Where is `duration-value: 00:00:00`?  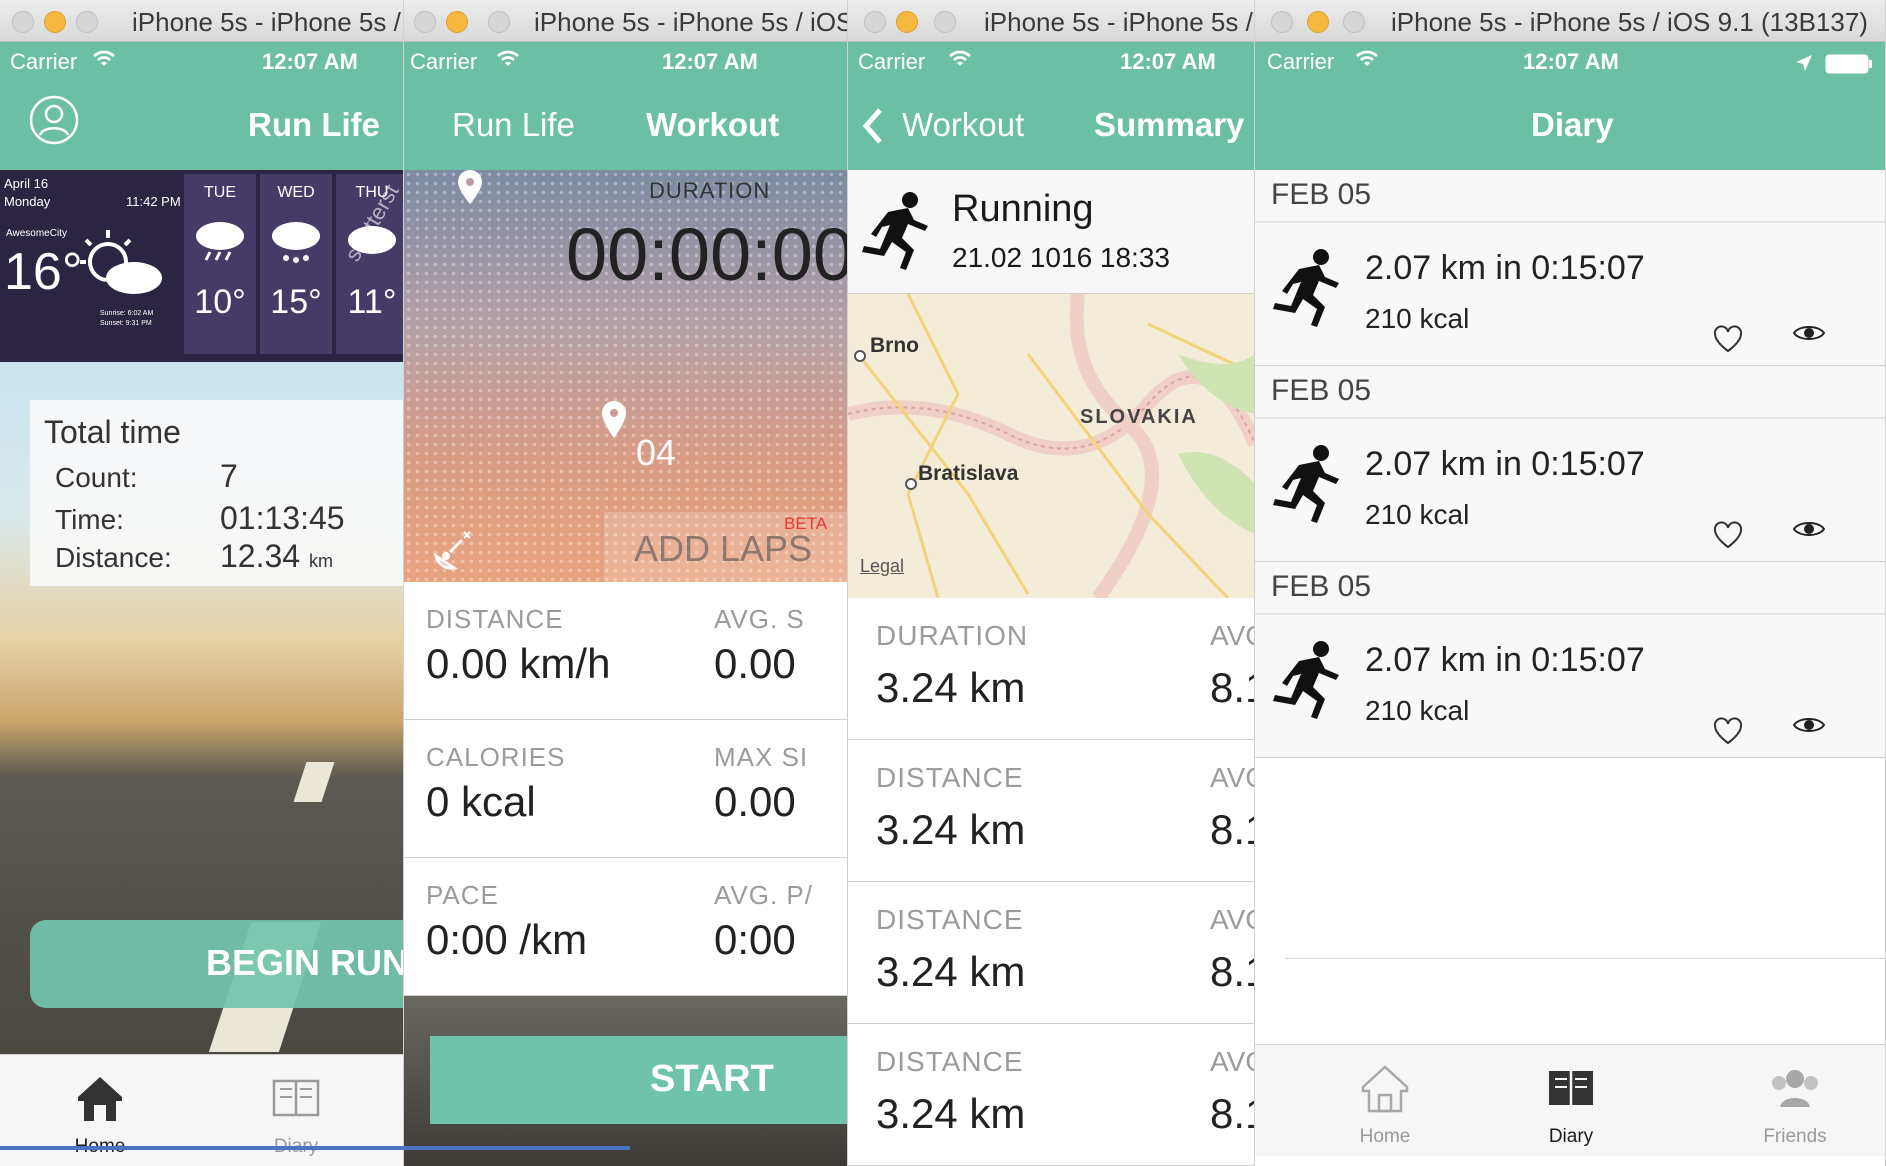 duration-value: 00:00:00 is located at coordinates (707, 254).